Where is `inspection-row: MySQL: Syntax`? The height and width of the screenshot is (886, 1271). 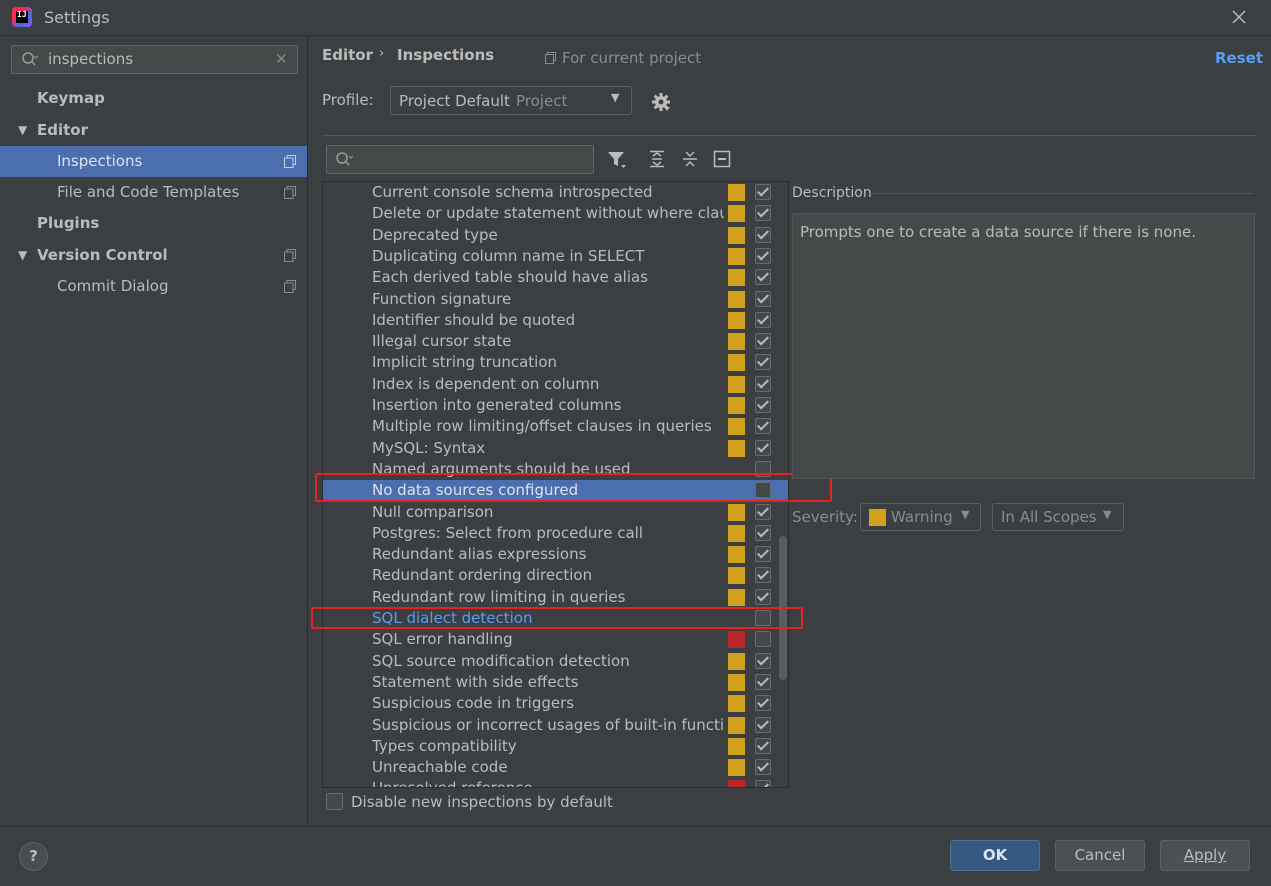
inspection-row: MySQL: Syntax is located at coordinates (555, 448).